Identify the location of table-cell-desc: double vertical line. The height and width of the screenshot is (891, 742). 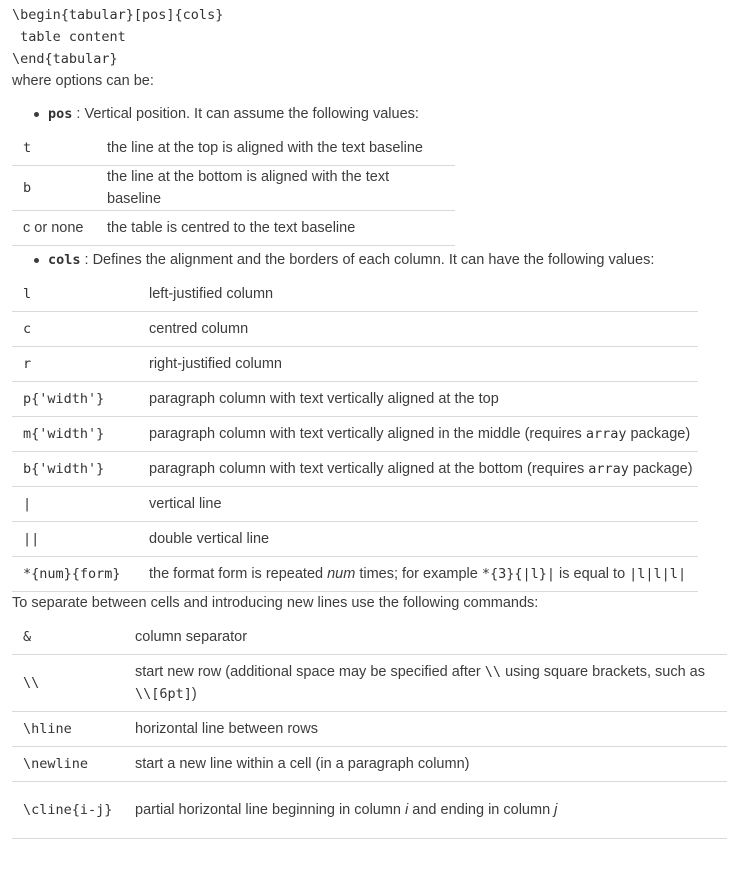
(423, 539).